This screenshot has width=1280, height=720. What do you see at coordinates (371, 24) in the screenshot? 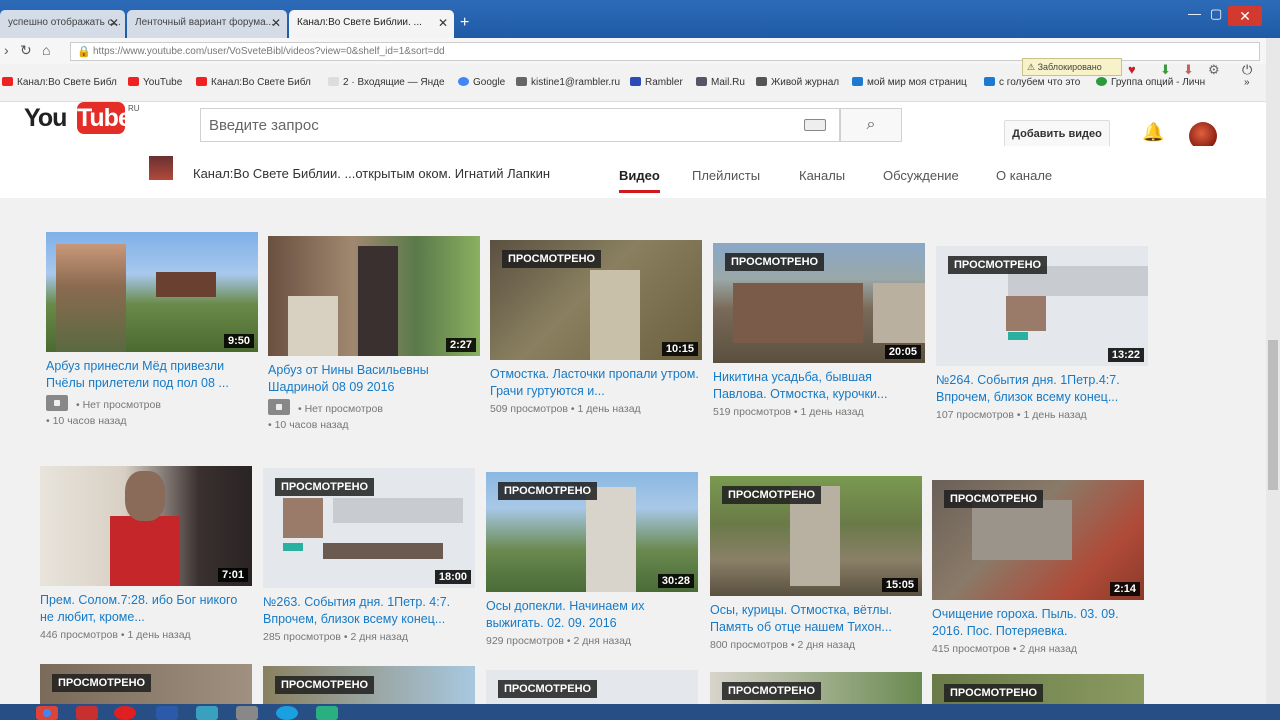
I see `browser-tab-3: Канал:Во Свете Библии. ... ✕` at bounding box center [371, 24].